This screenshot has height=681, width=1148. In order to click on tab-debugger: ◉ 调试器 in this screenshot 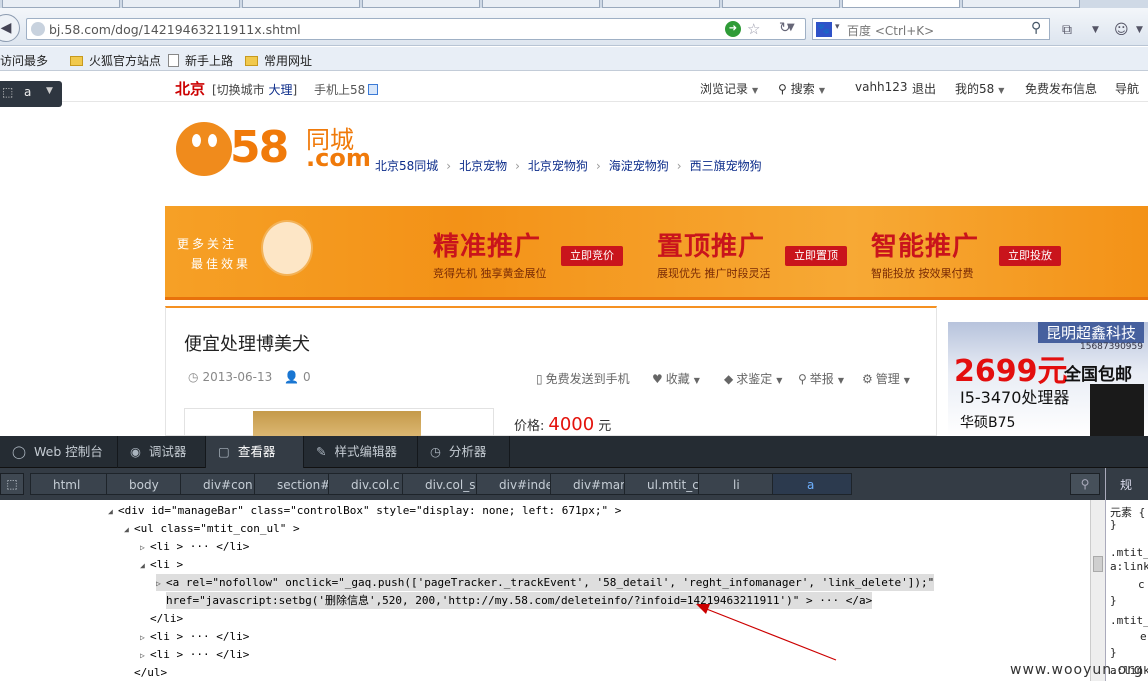, I will do `click(162, 452)`.